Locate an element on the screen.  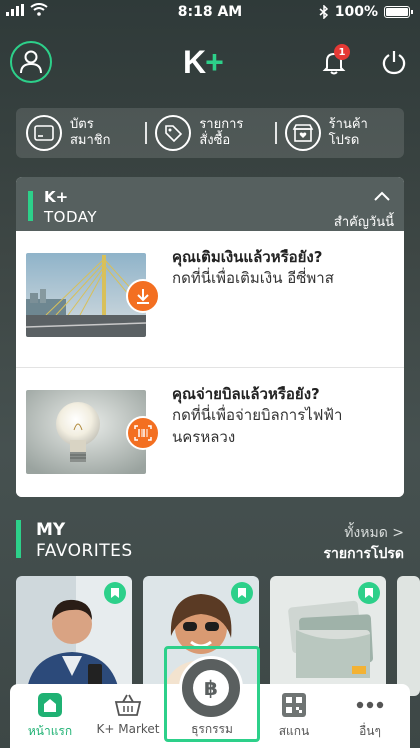
partial-card-image is located at coordinates (408, 636).